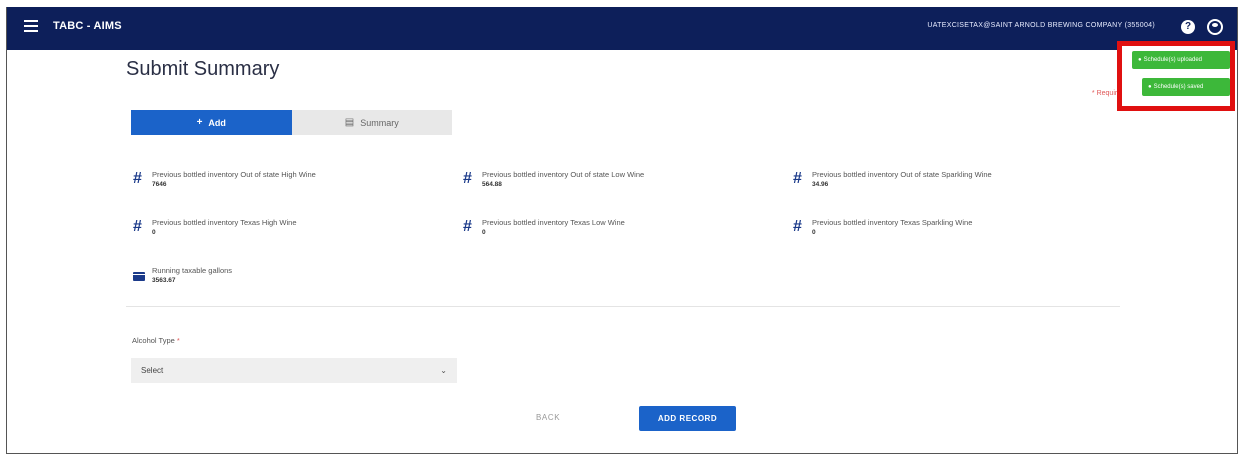 The width and height of the screenshot is (1245, 456). Describe the element at coordinates (623, 306) in the screenshot. I see `section-divider` at that location.